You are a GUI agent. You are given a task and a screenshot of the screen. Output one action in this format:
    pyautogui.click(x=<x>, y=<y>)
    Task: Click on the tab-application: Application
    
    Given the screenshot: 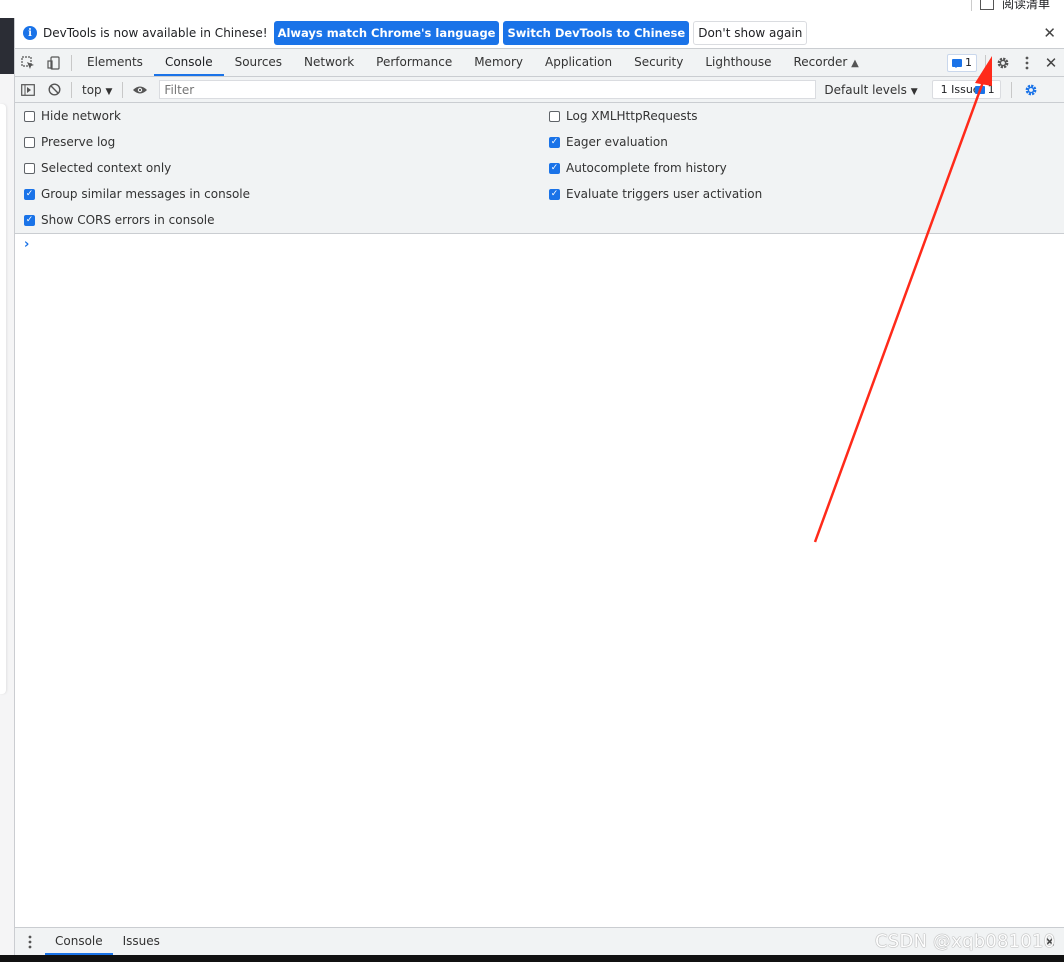 What is the action you would take?
    pyautogui.click(x=578, y=62)
    